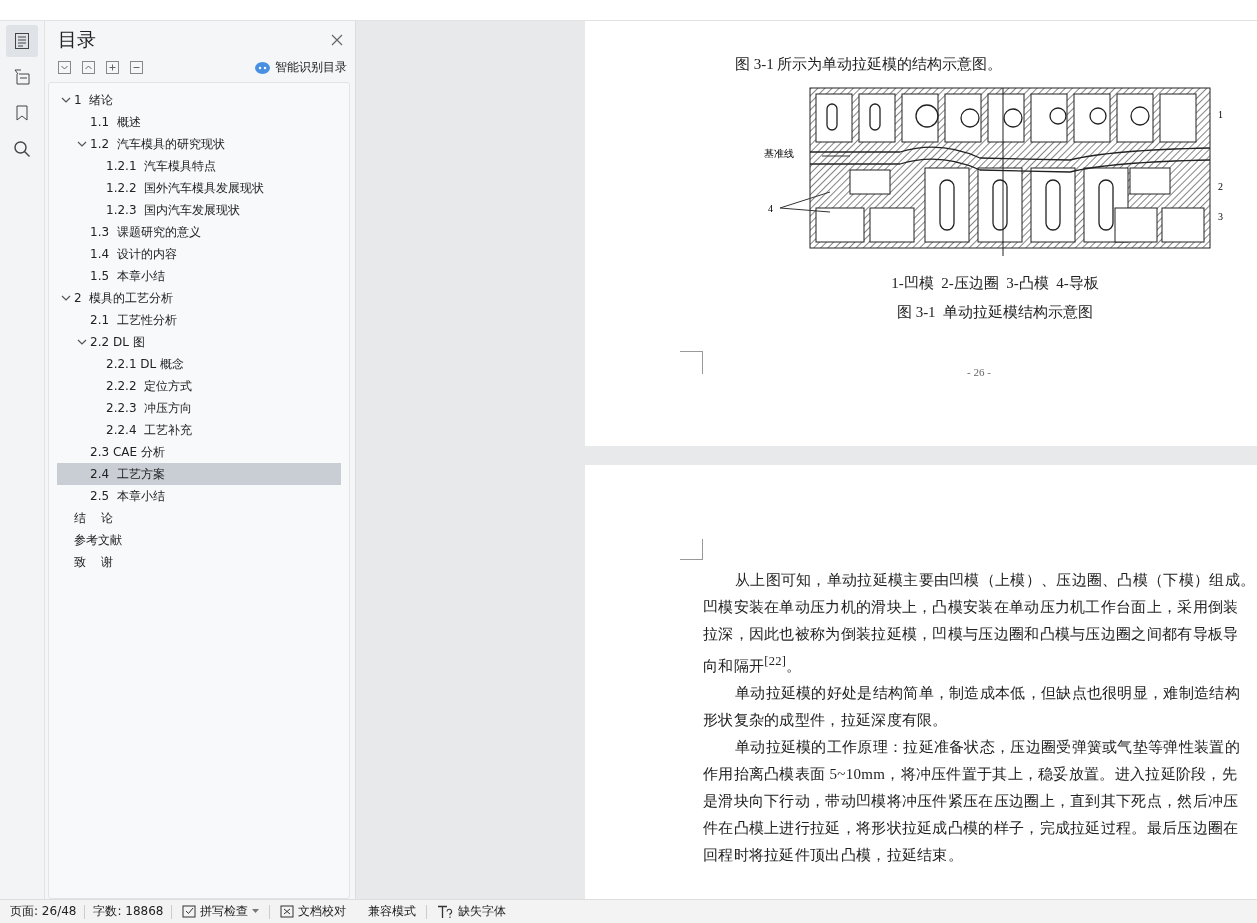 This screenshot has height=923, width=1257. I want to click on panel-title: 目录, so click(77, 39).